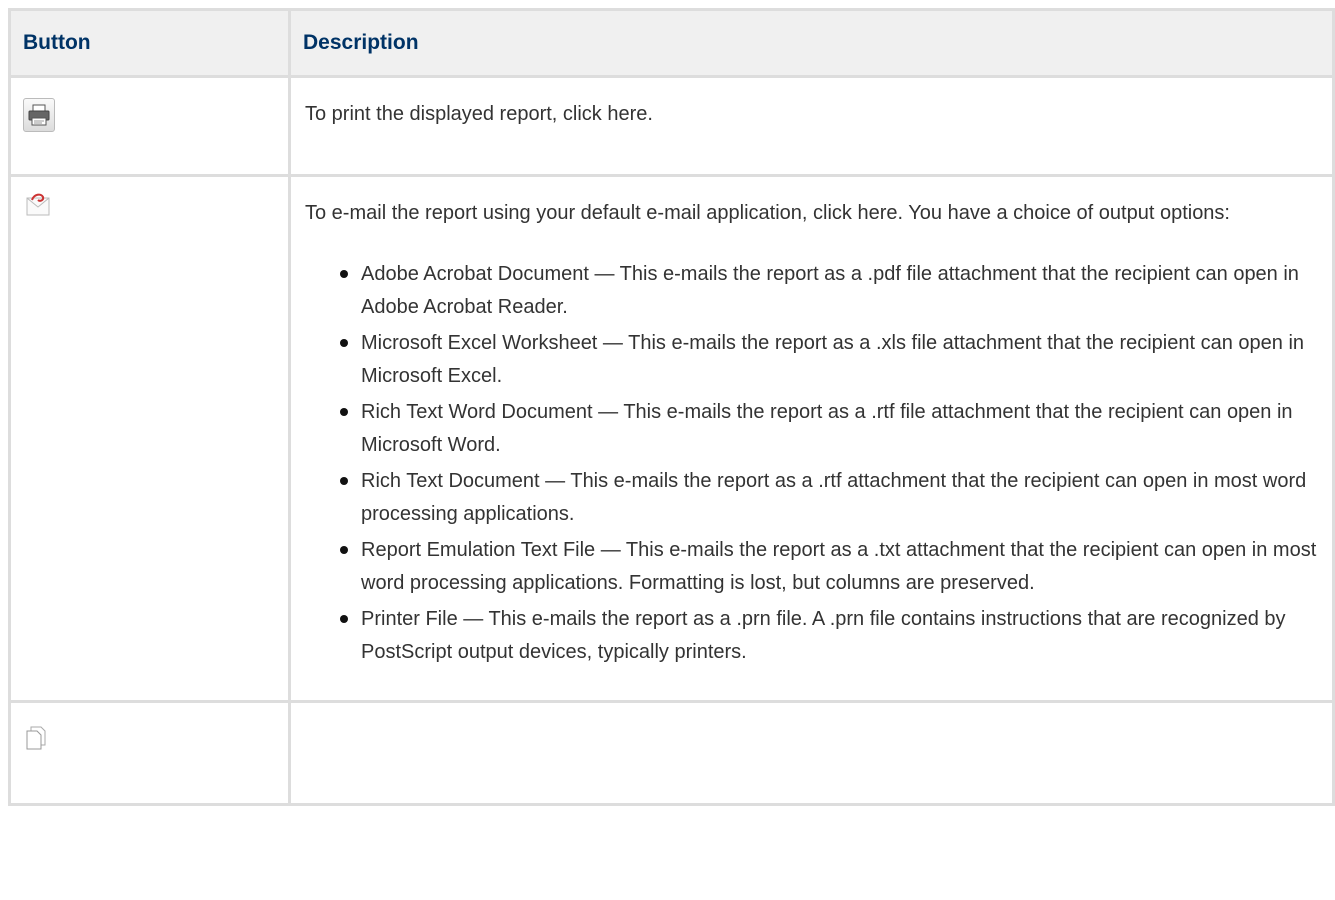 The height and width of the screenshot is (900, 1335). I want to click on description-cell, so click(811, 753).